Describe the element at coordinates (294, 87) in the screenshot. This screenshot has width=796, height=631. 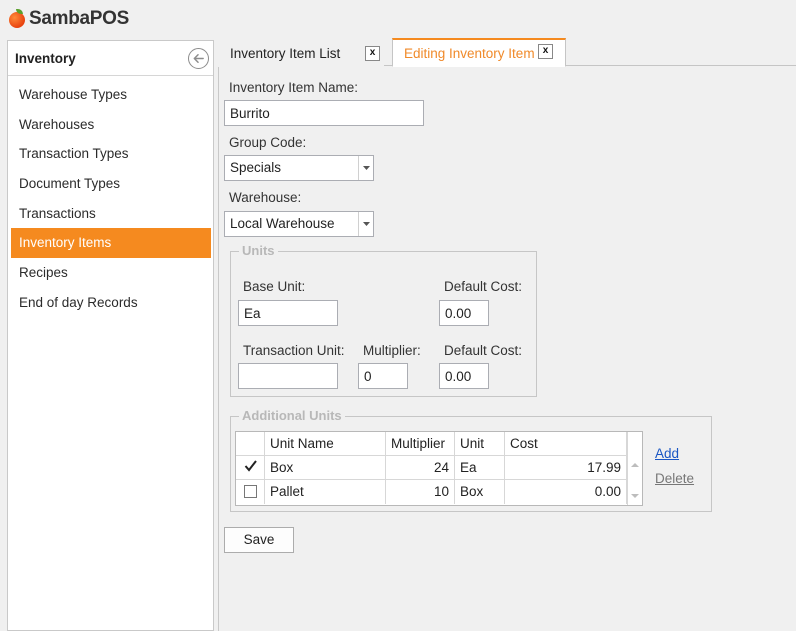
I see `inventory-item-name-label: Inventory Item Name:` at that location.